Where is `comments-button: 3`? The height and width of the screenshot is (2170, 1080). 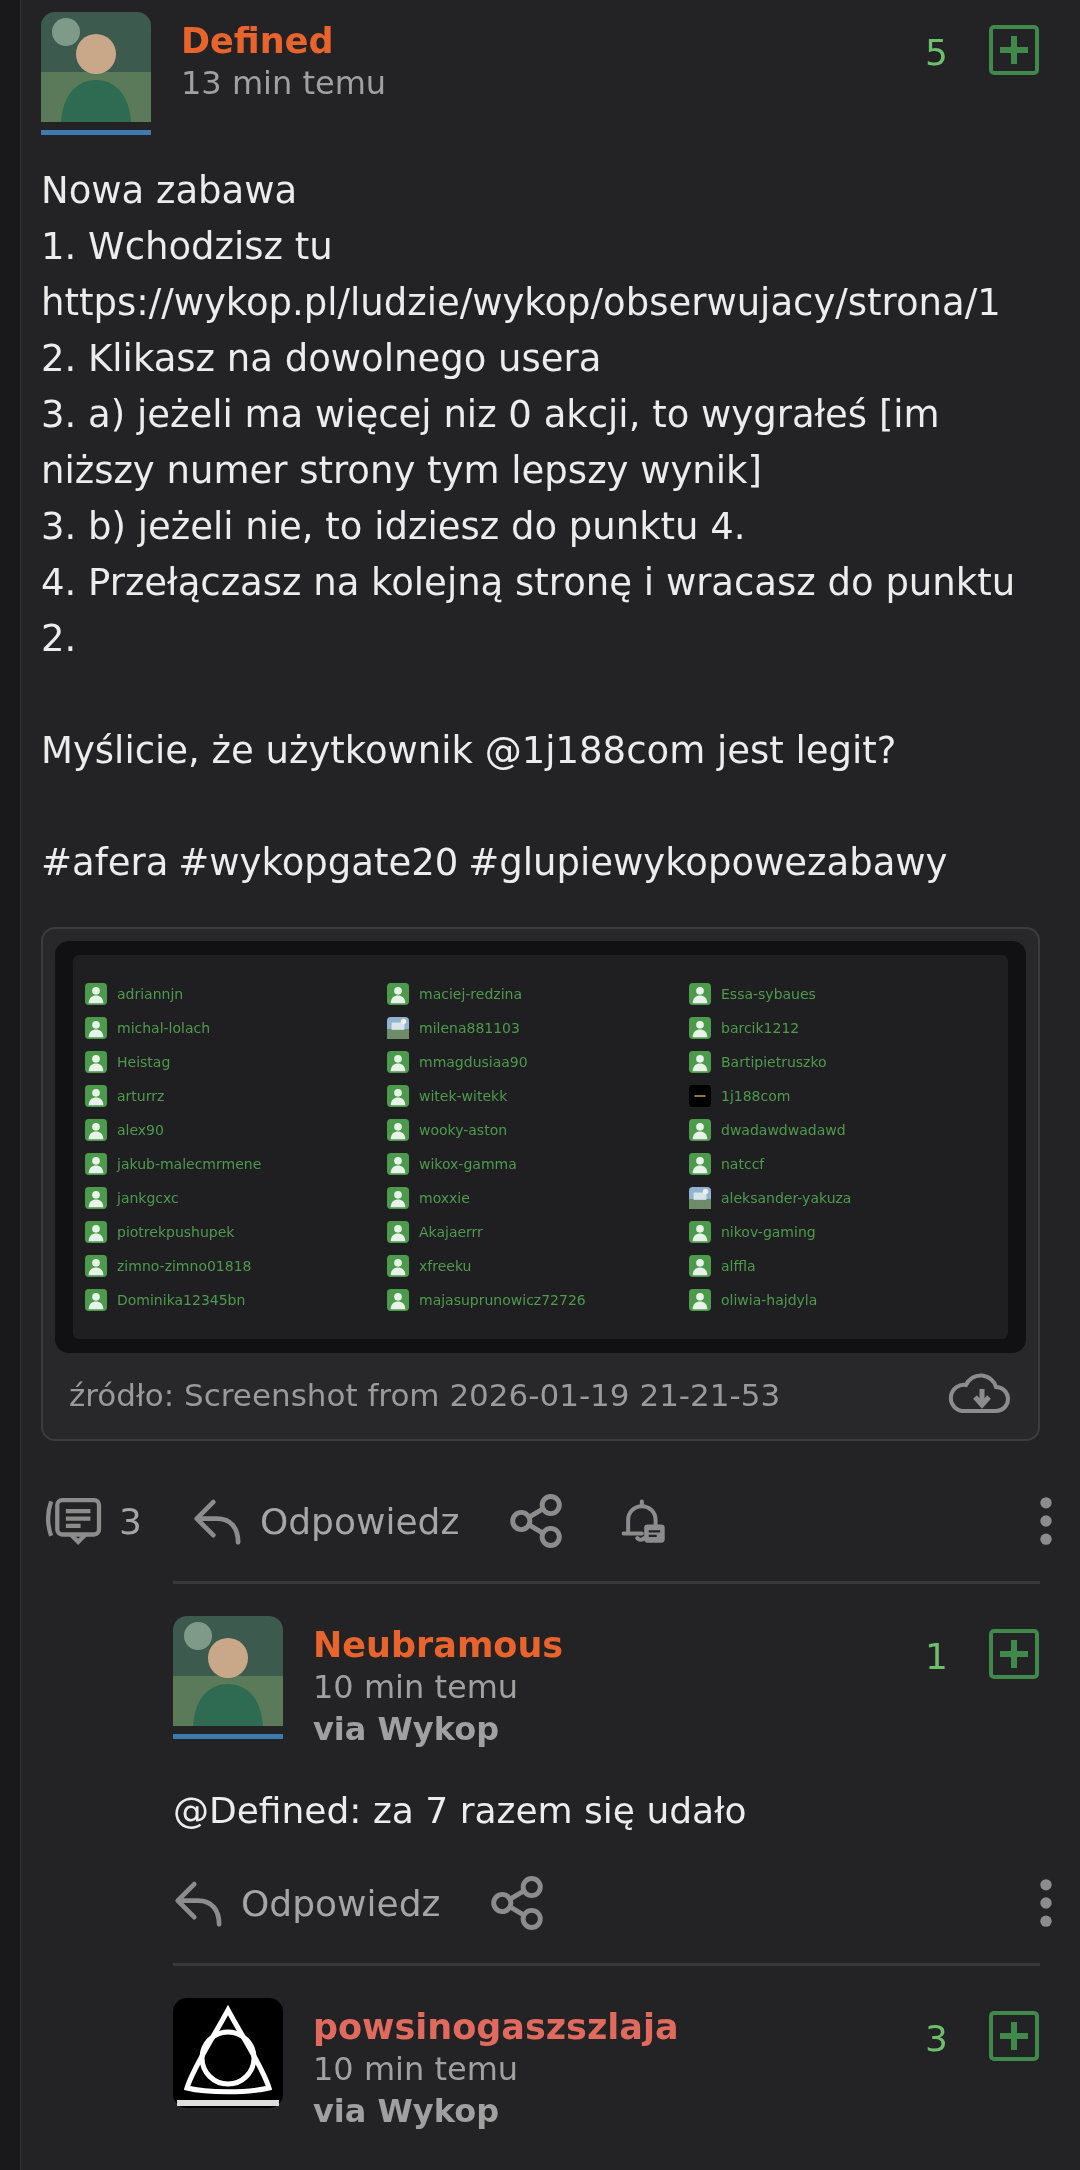
comments-button: 3 is located at coordinates (91, 1521).